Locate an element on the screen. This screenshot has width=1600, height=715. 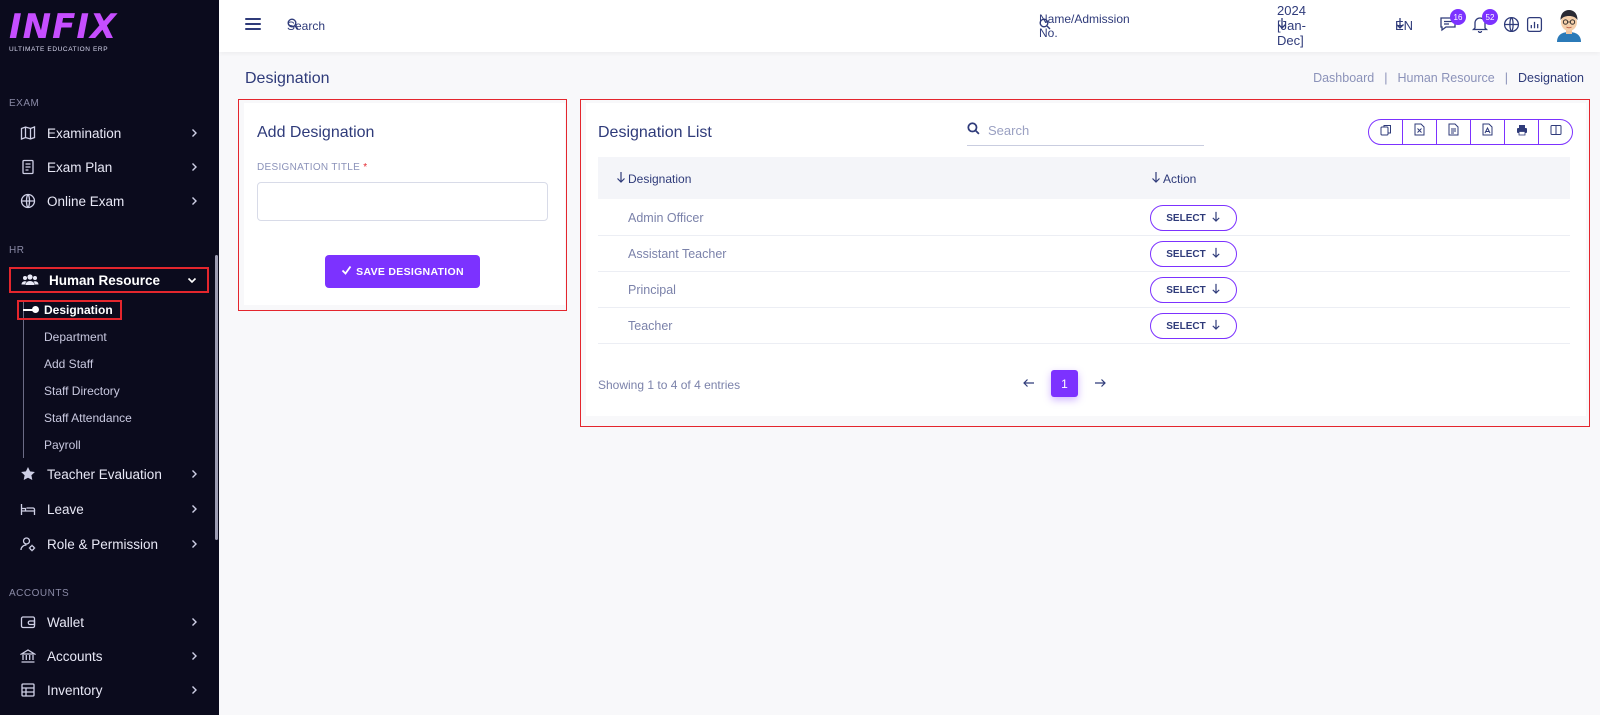
copy-button is located at coordinates (1386, 132).